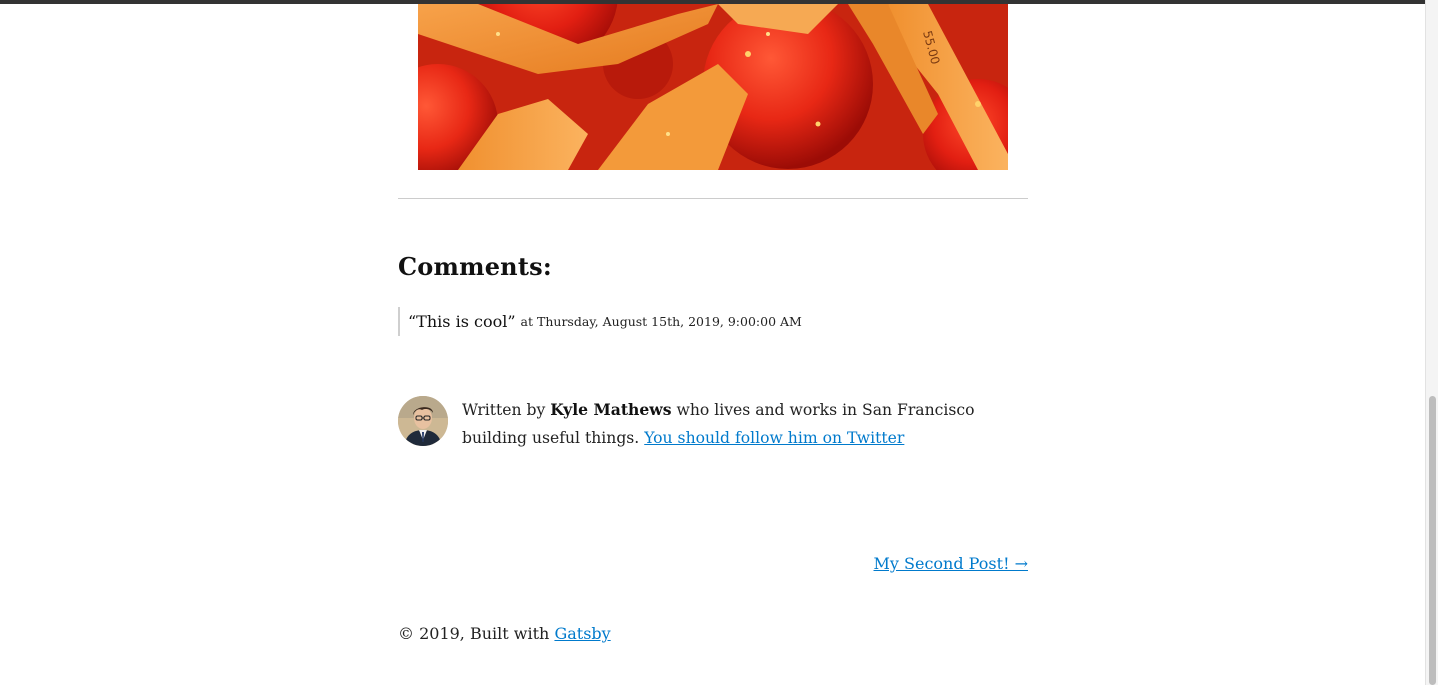 Image resolution: width=1438 pixels, height=685 pixels. What do you see at coordinates (474, 633) in the screenshot?
I see `footer-copyright: © 2019, Built with` at bounding box center [474, 633].